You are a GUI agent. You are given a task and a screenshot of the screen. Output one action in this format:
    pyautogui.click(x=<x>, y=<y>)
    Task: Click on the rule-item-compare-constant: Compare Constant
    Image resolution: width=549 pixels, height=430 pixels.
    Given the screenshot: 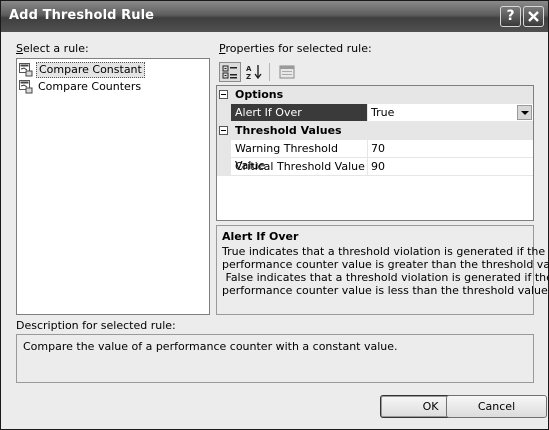 What is the action you would take?
    pyautogui.click(x=82, y=70)
    